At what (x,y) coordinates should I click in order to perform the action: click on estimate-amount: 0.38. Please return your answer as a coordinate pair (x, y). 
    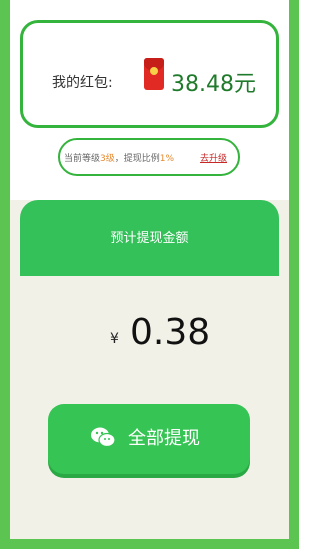
    Looking at the image, I should click on (170, 332).